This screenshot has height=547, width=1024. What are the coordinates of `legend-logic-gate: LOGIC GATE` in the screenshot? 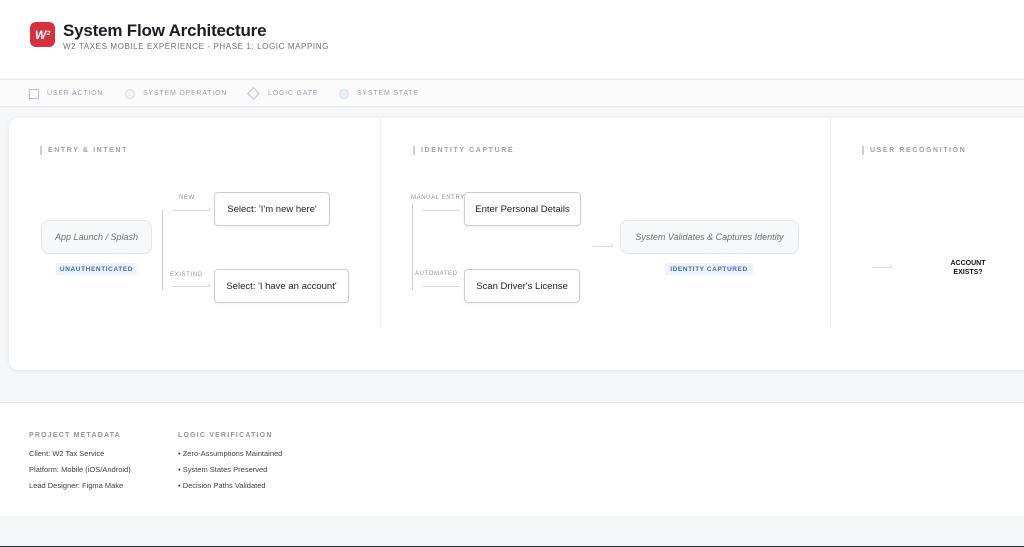 It's located at (282, 93).